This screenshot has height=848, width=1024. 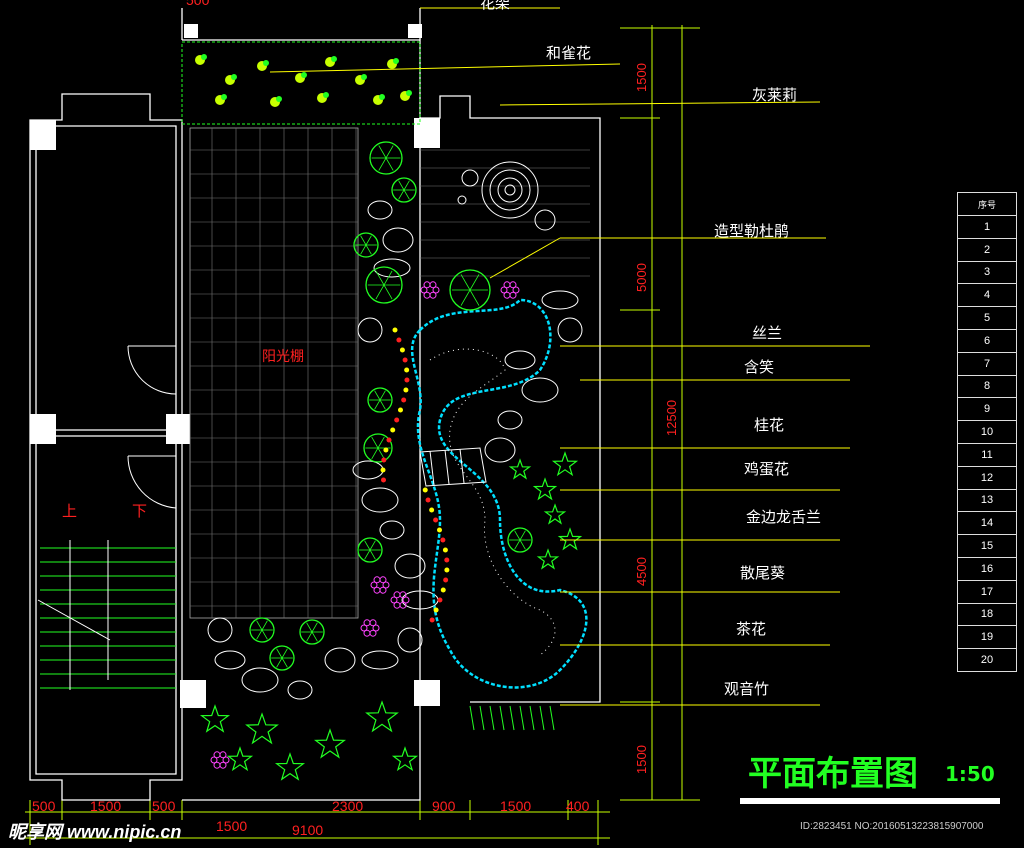 What do you see at coordinates (775, 95) in the screenshot?
I see `callout-huilaili: 灰莱莉` at bounding box center [775, 95].